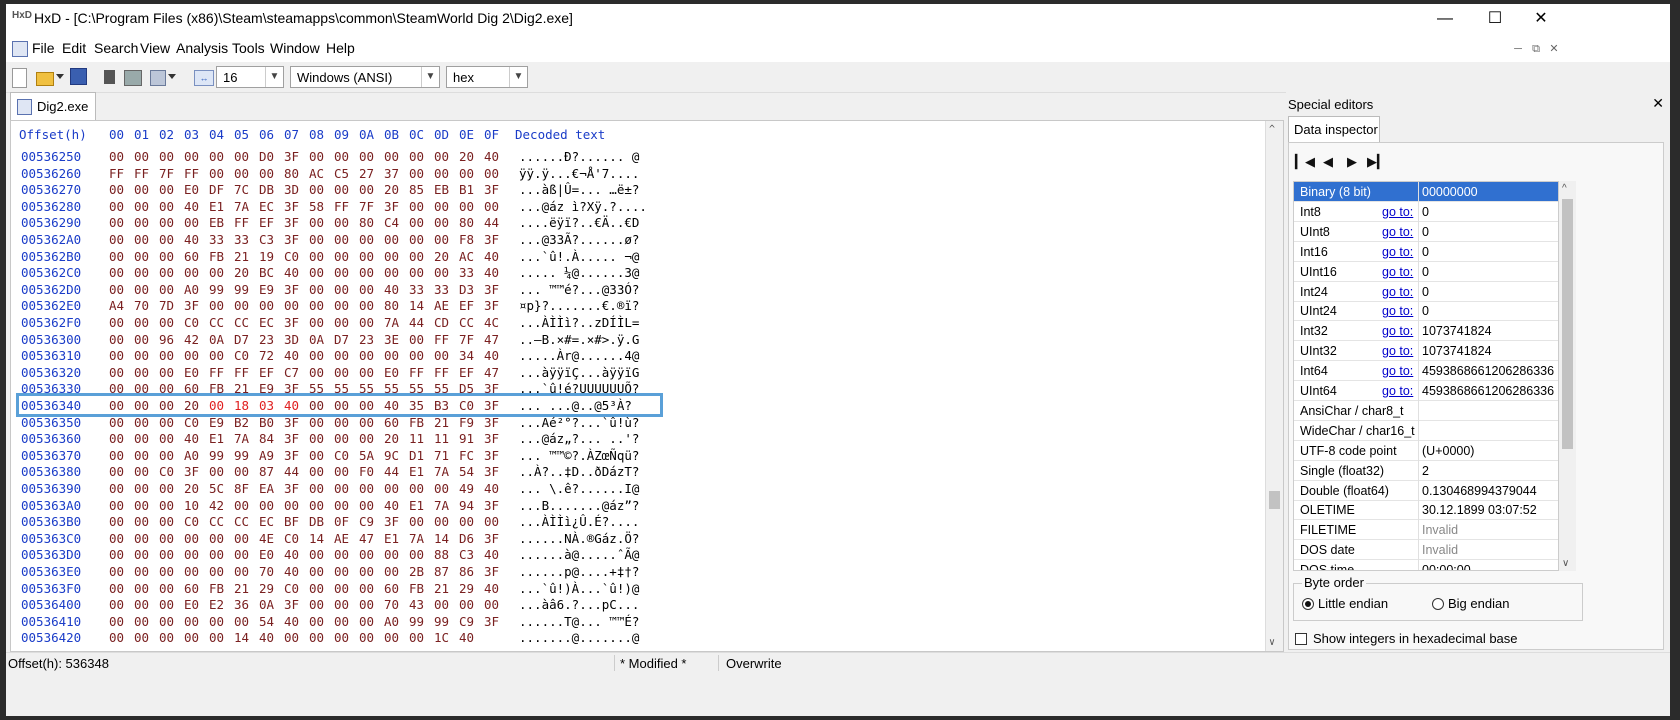 This screenshot has height=720, width=1680. I want to click on hex-byte: 7D, so click(166, 306).